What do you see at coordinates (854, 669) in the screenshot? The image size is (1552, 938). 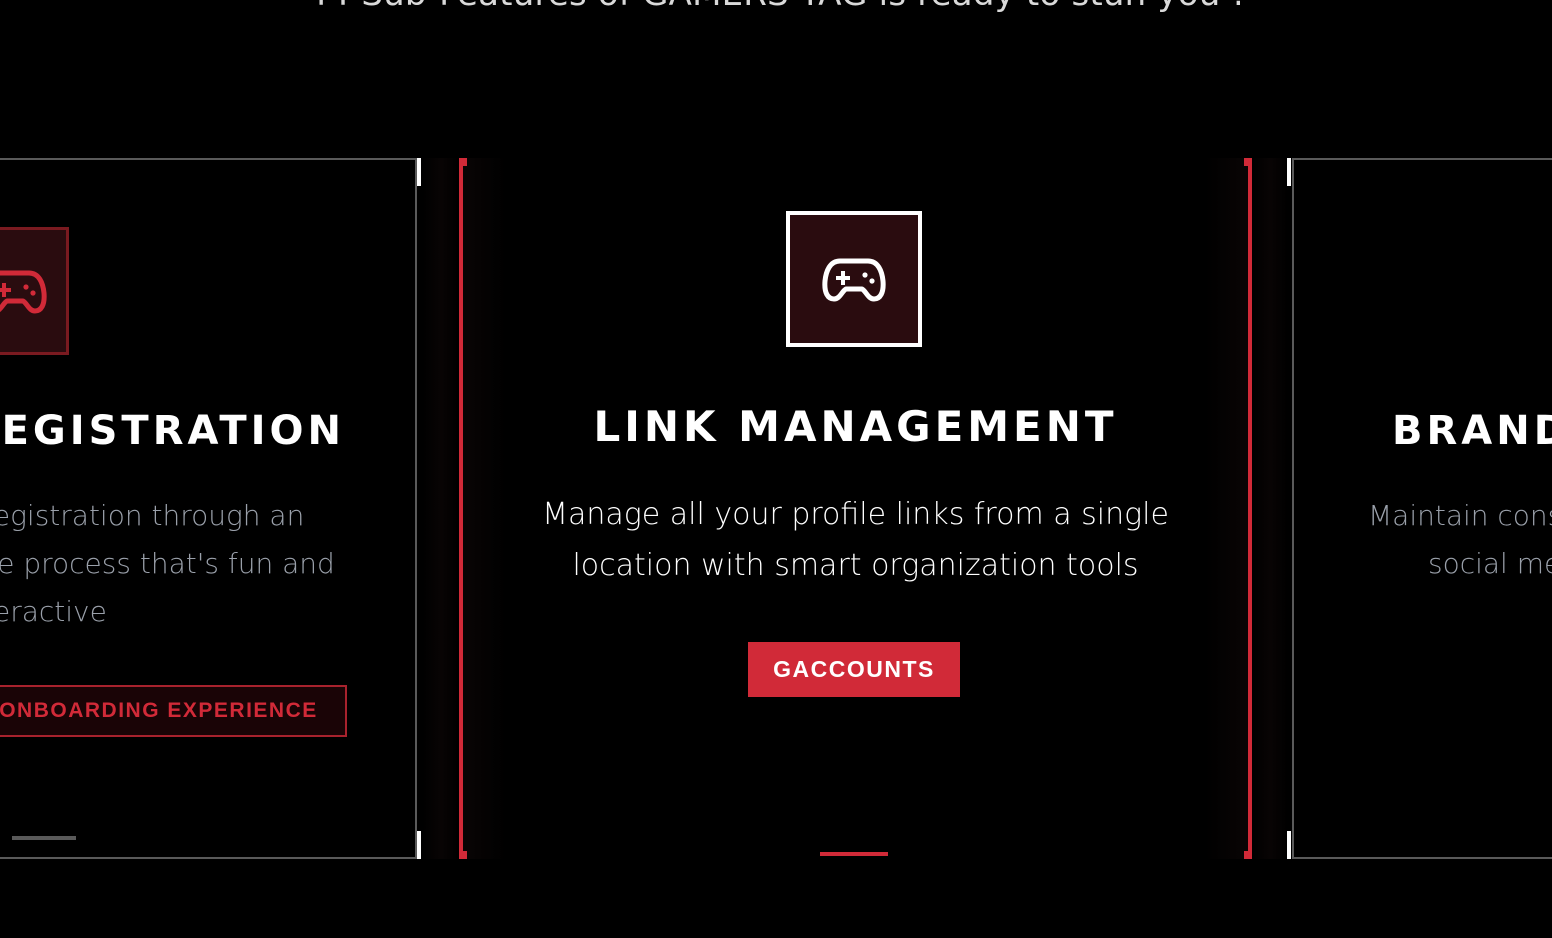 I see `gaccounts-button: GACCOUNTS` at bounding box center [854, 669].